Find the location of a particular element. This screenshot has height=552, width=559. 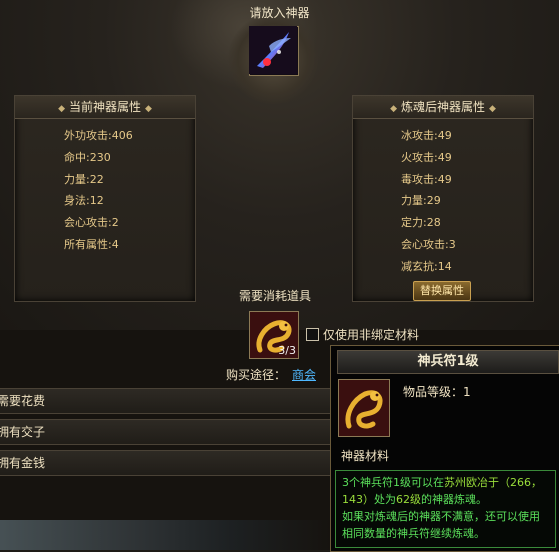

desc-suffix: 的神器炼魂。 is located at coordinates (454, 499).